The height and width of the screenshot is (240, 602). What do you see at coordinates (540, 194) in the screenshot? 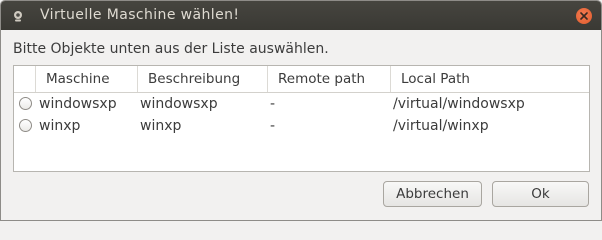
I see `ok-button: Ok` at bounding box center [540, 194].